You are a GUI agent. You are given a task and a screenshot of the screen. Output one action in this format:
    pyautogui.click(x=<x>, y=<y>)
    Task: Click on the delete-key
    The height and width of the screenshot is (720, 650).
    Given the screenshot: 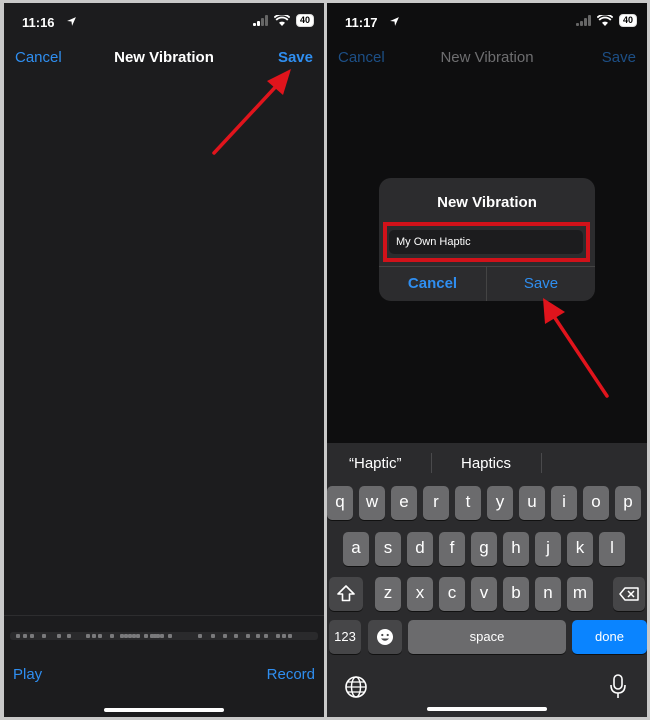 What is the action you would take?
    pyautogui.click(x=629, y=594)
    